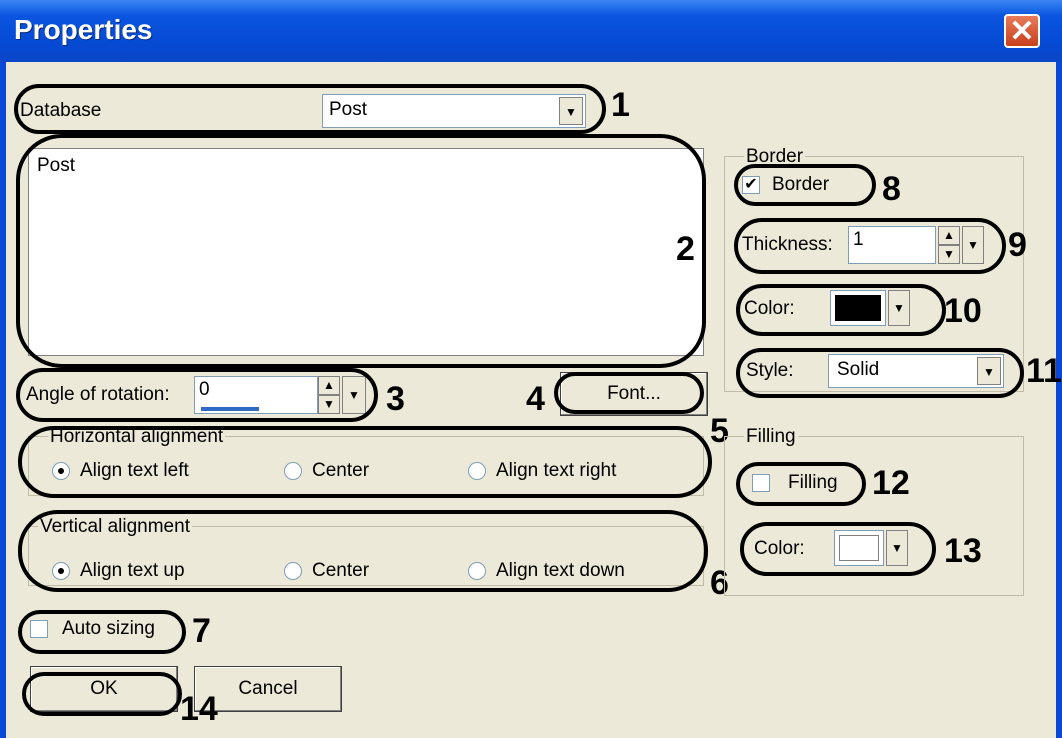 This screenshot has height=738, width=1062. What do you see at coordinates (963, 551) in the screenshot?
I see `callout-number-13: 13` at bounding box center [963, 551].